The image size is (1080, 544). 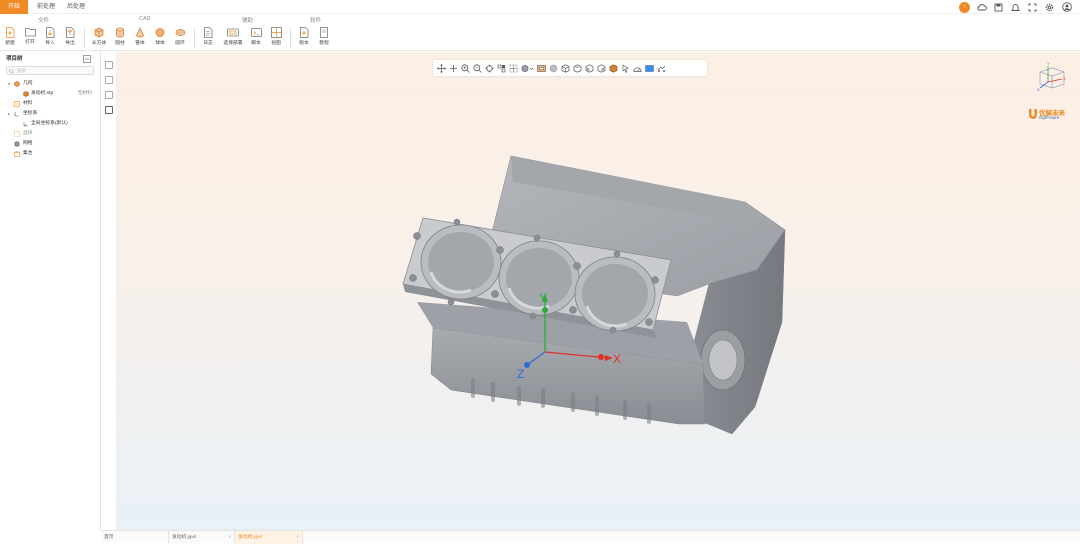 What do you see at coordinates (109, 65) in the screenshot?
I see `properties-icon` at bounding box center [109, 65].